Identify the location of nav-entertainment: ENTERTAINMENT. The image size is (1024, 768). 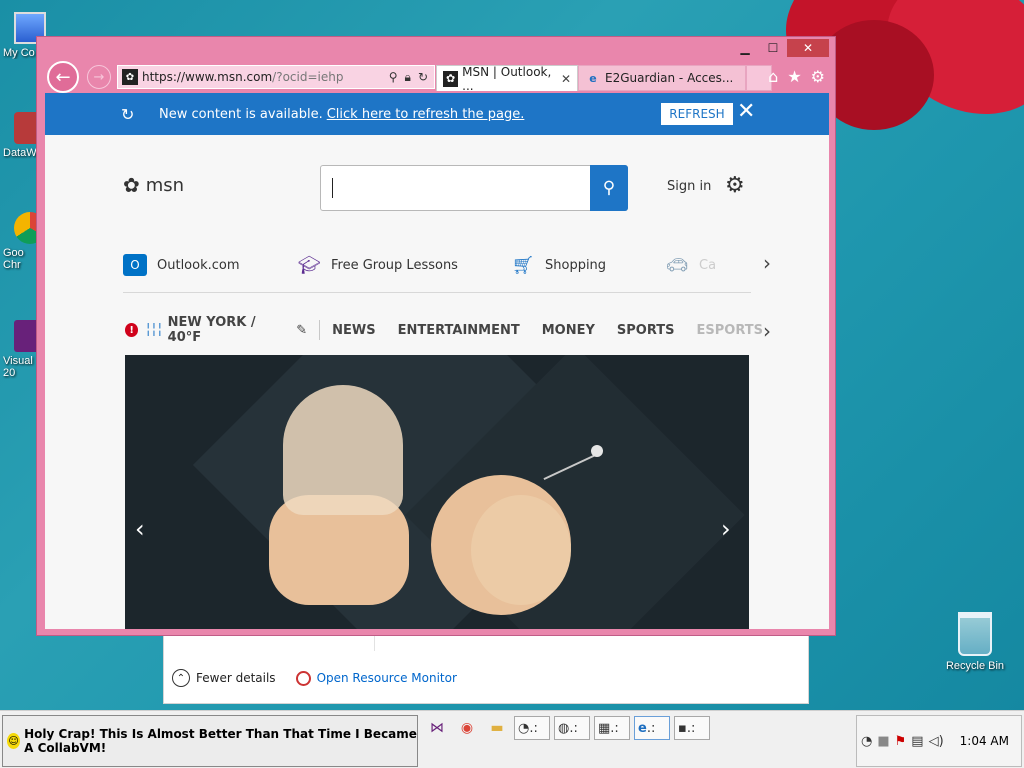
(459, 330).